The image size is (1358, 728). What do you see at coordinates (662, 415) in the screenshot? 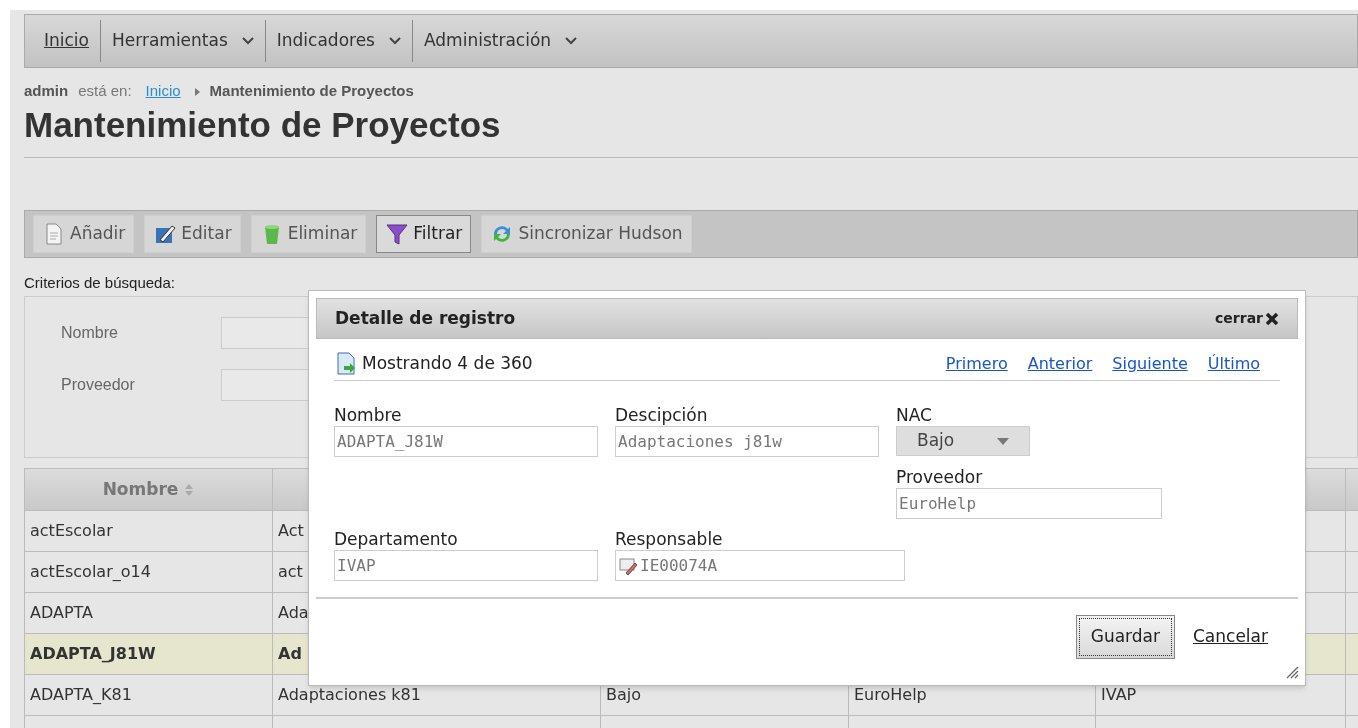
I see `field-label: Descipción` at bounding box center [662, 415].